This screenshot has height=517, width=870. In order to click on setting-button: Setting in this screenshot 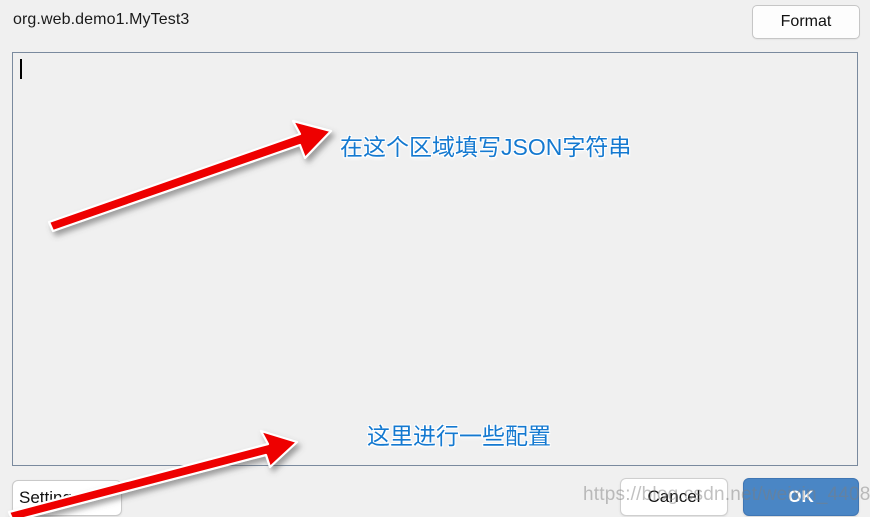, I will do `click(67, 498)`.